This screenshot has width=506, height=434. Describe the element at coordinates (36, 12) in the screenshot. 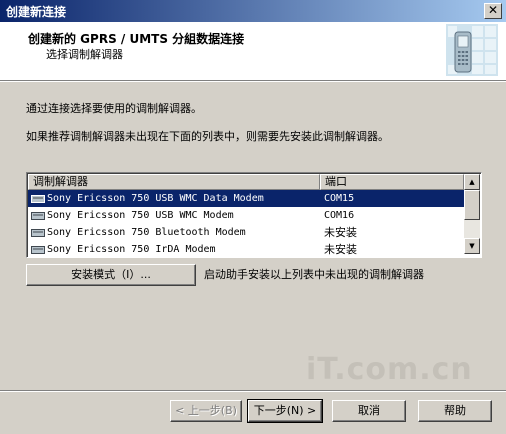

I see `window-title: 创建新连接` at that location.